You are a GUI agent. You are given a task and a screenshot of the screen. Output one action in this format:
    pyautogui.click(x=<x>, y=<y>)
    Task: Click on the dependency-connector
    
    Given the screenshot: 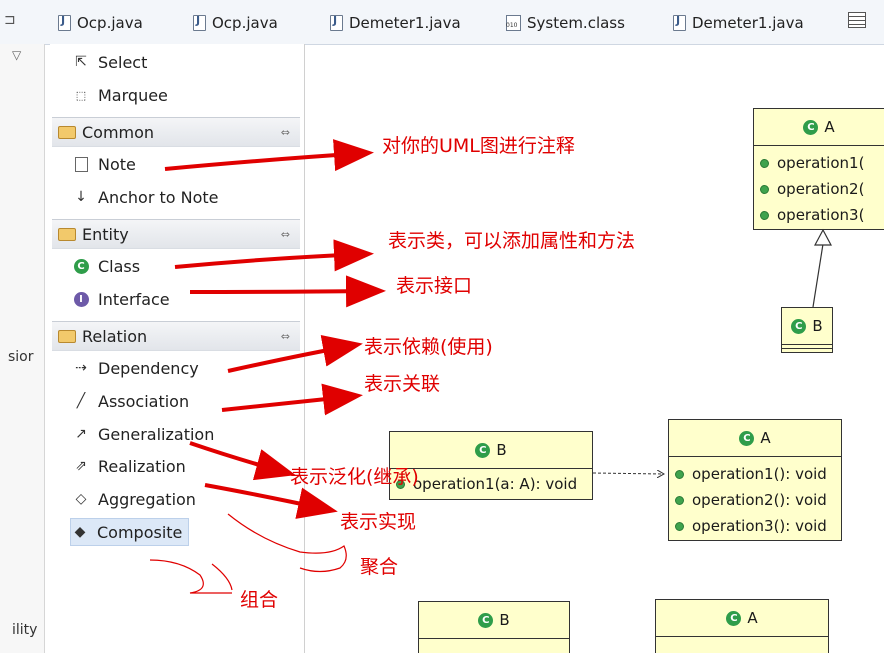 What is the action you would take?
    pyautogui.click(x=628, y=473)
    